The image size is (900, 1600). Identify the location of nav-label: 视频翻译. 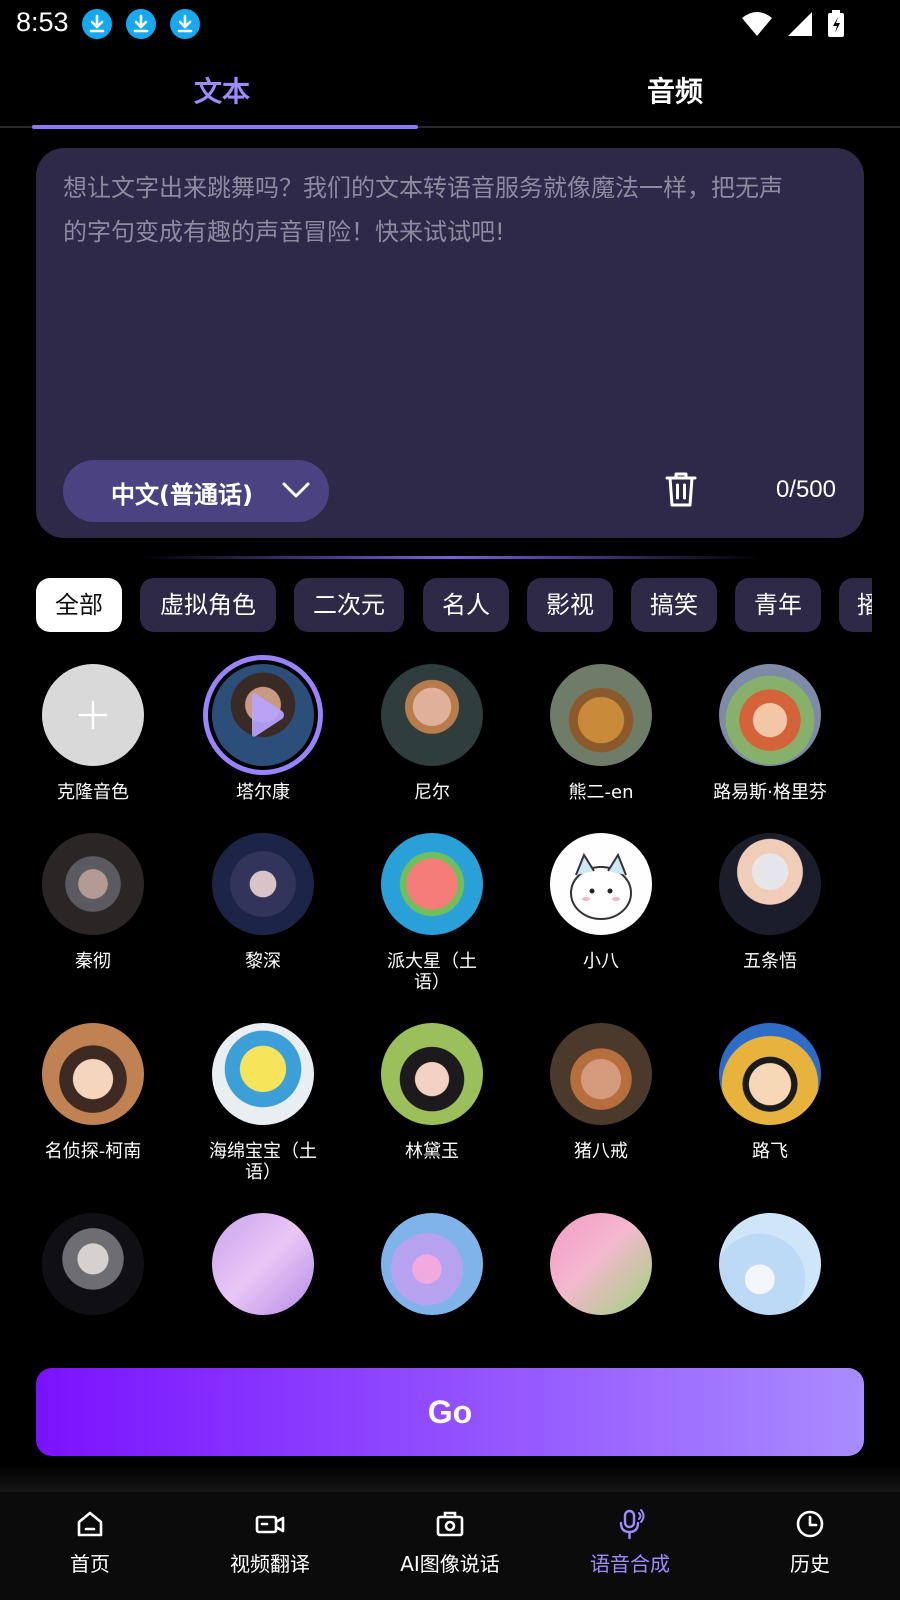
(270, 1564).